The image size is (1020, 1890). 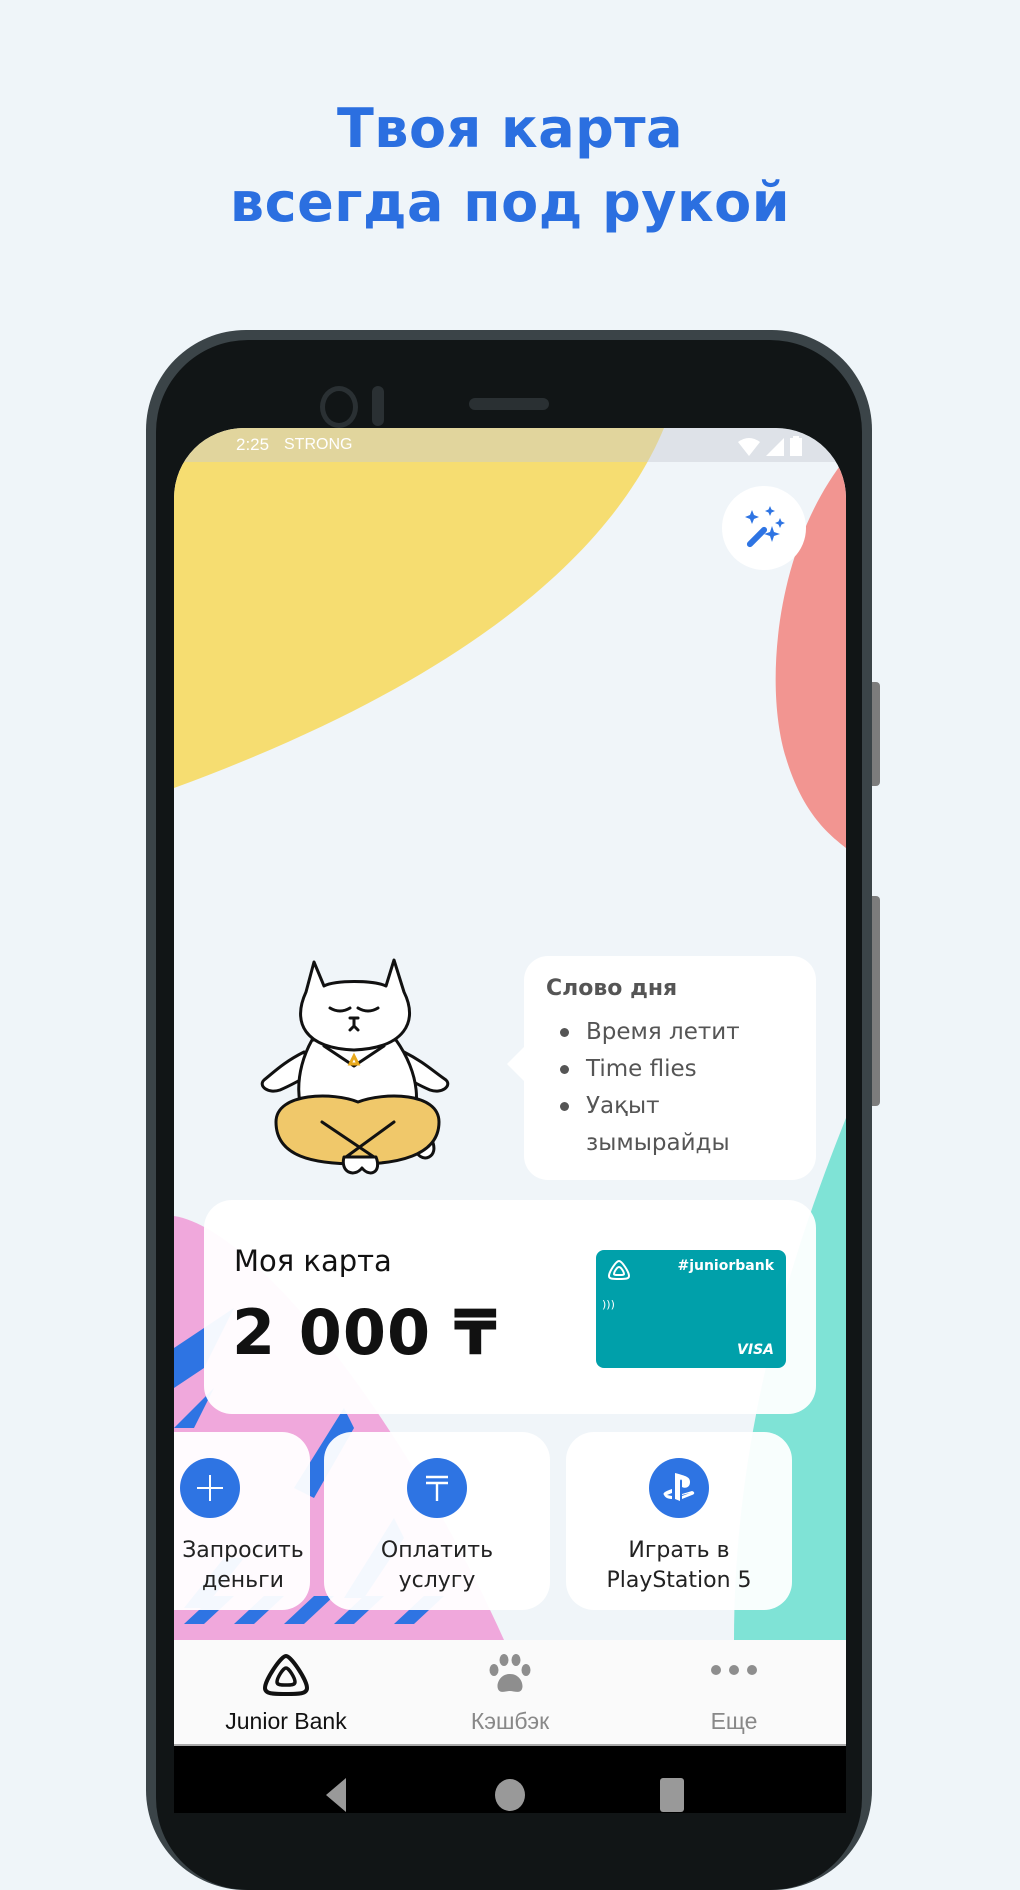 What do you see at coordinates (437, 1521) in the screenshot?
I see `pay-service-button: Оплатить услугу` at bounding box center [437, 1521].